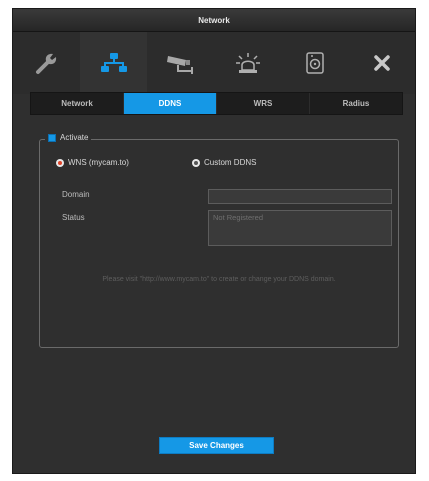  Describe the element at coordinates (196, 162) in the screenshot. I see `custom-ddns-radio` at that location.